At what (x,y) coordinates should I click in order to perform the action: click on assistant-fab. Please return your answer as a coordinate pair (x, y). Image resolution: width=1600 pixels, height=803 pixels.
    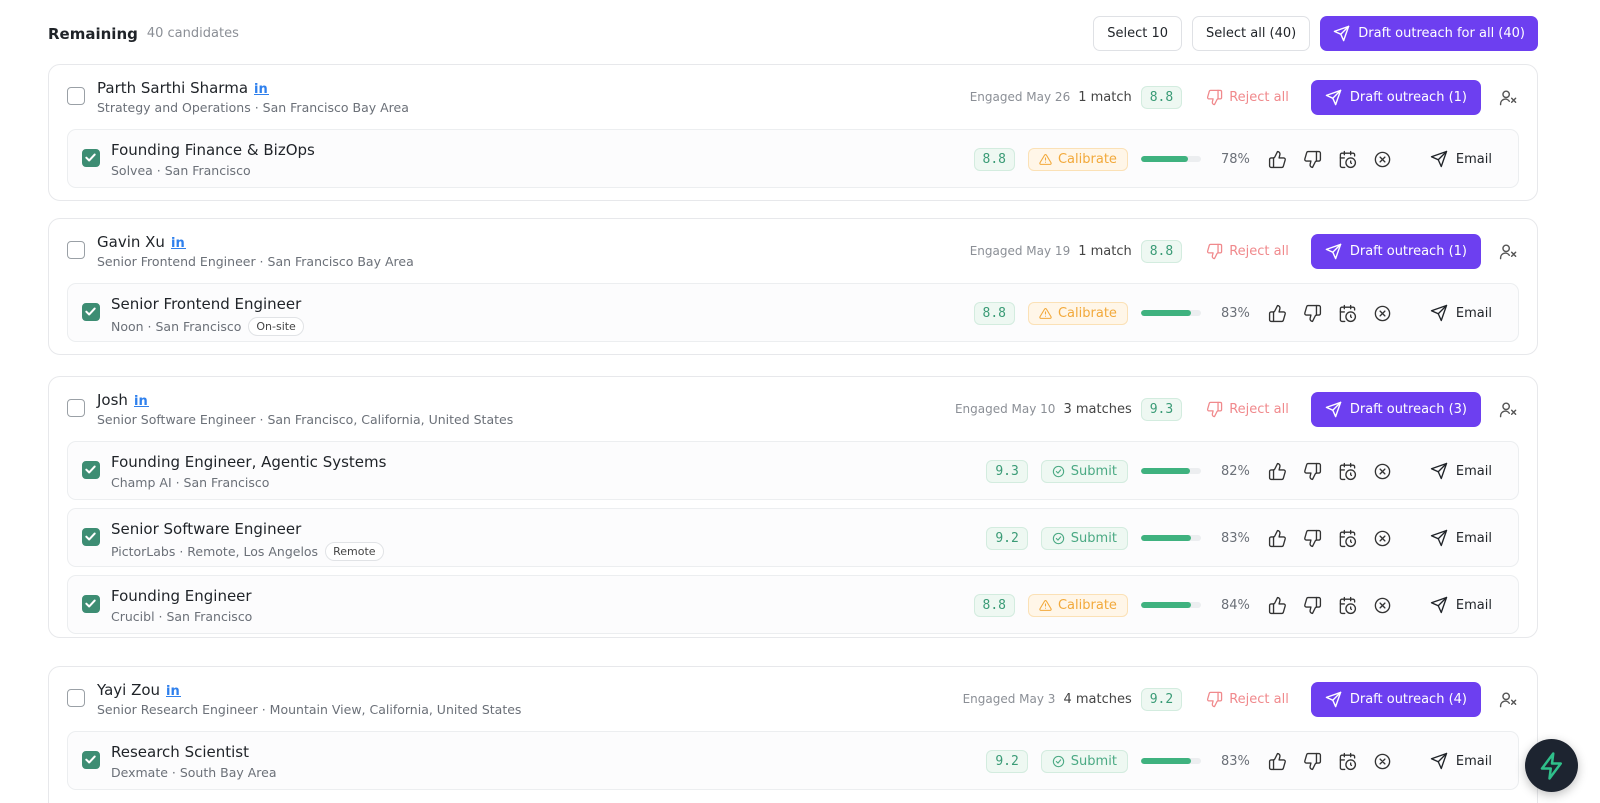
    Looking at the image, I should click on (1551, 765).